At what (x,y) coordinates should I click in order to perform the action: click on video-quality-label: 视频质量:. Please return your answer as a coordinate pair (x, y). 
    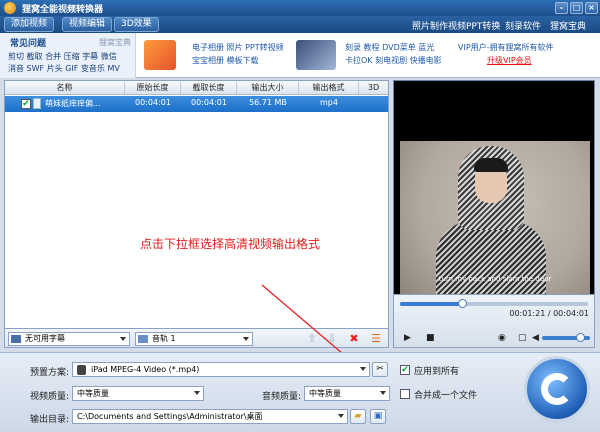
    Looking at the image, I should click on (50, 397).